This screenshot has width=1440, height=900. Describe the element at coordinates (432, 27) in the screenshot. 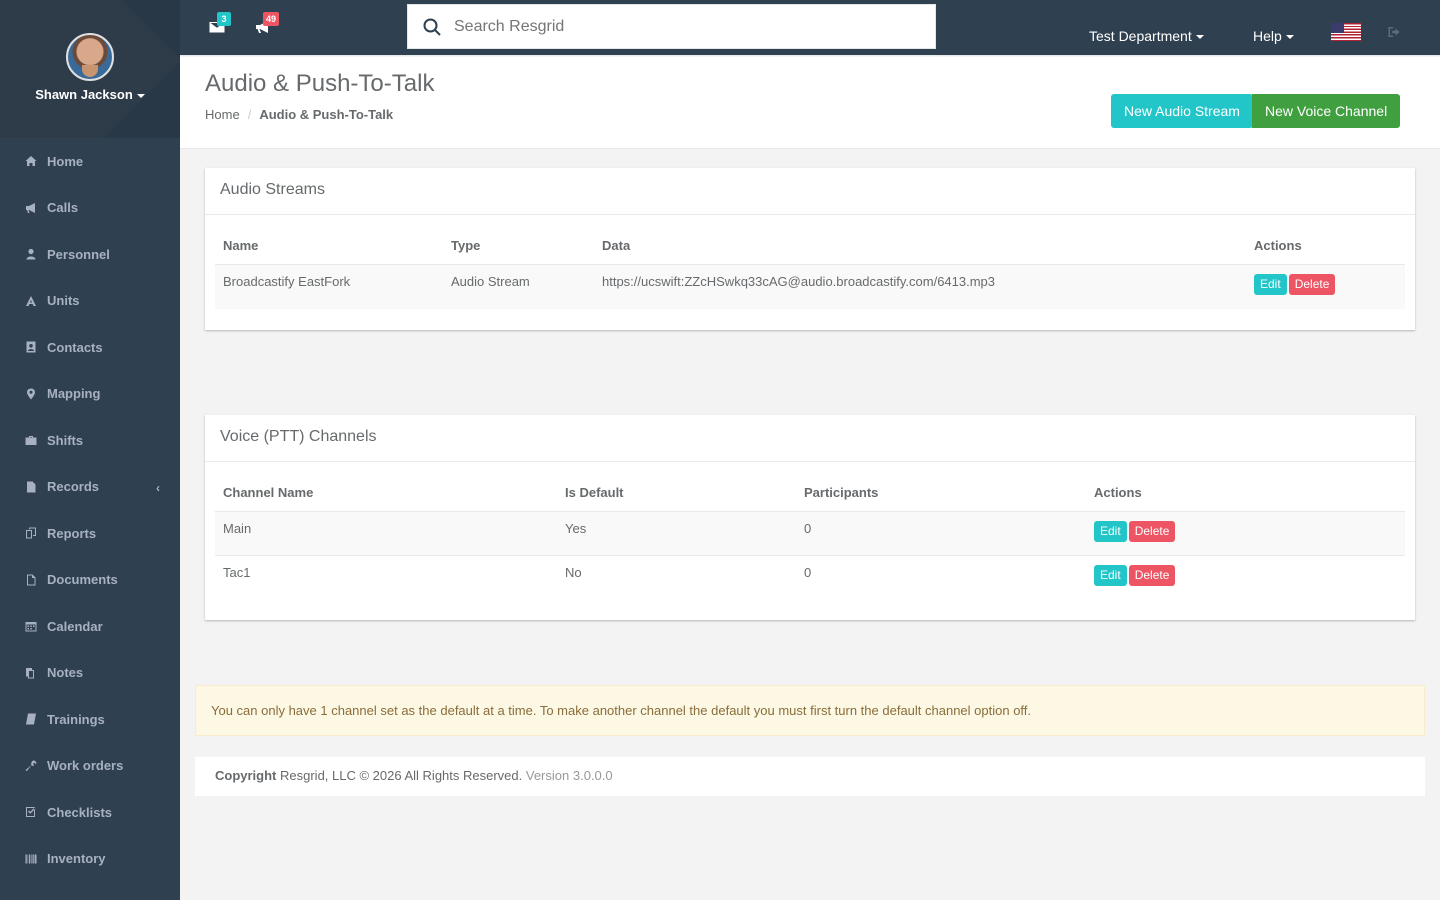

I see `search-icon` at that location.